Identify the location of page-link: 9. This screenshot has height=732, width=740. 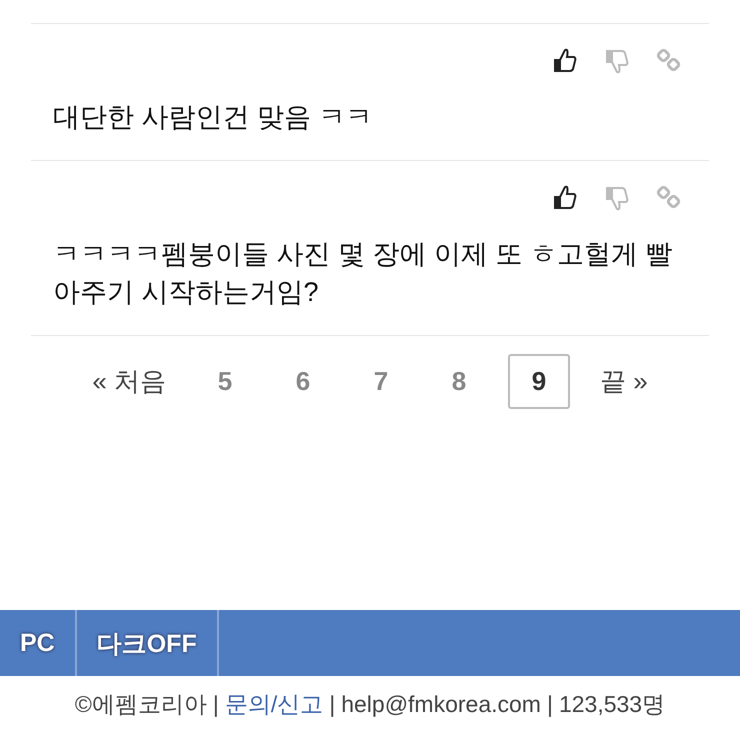
(539, 381).